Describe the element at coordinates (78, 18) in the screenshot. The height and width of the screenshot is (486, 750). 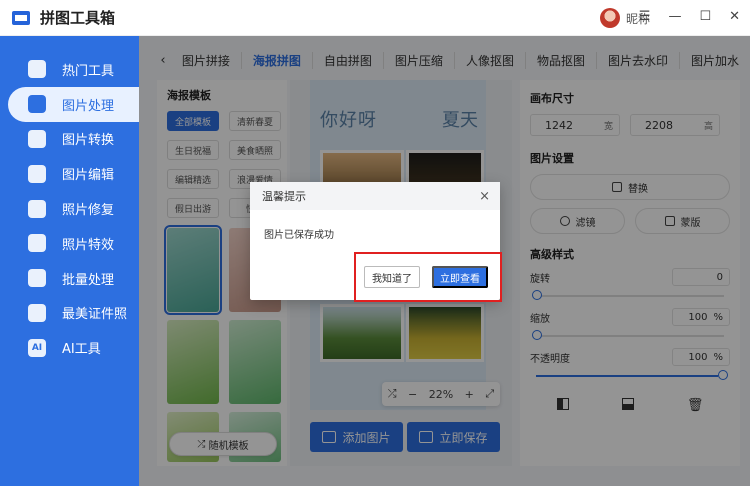
I see `app-title: 拼图工具箱` at that location.